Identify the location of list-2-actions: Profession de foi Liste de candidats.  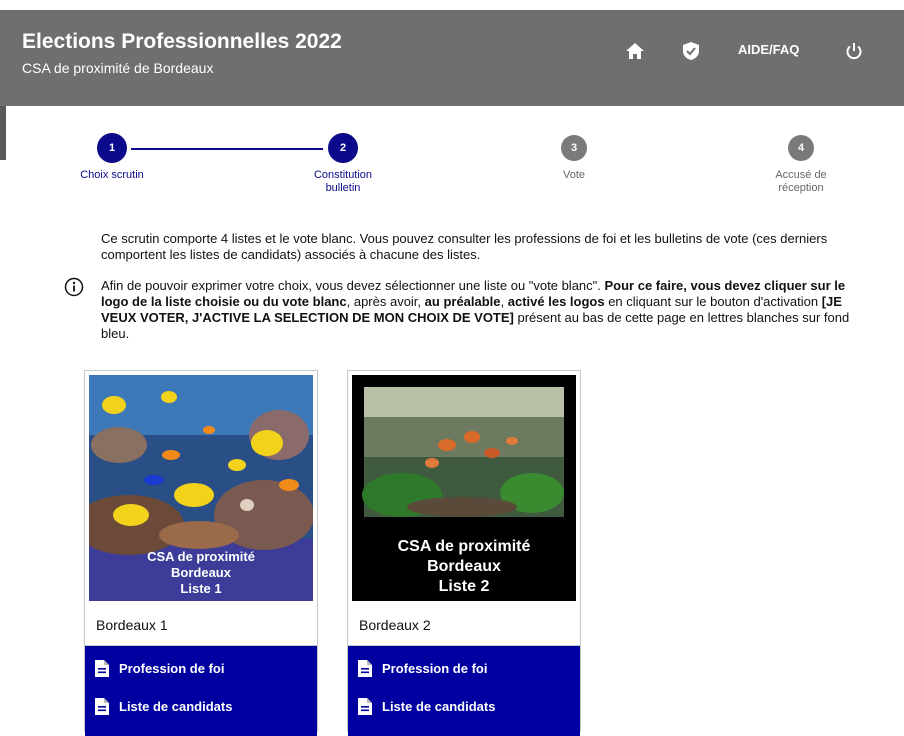
(464, 691).